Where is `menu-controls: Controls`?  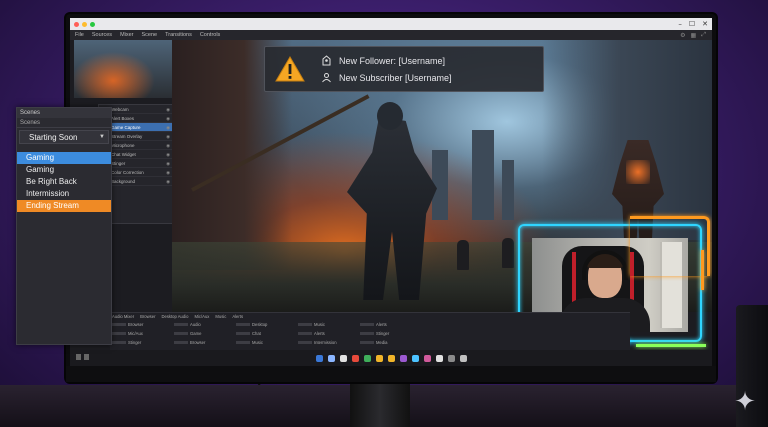
menu-controls: Controls is located at coordinates (210, 35).